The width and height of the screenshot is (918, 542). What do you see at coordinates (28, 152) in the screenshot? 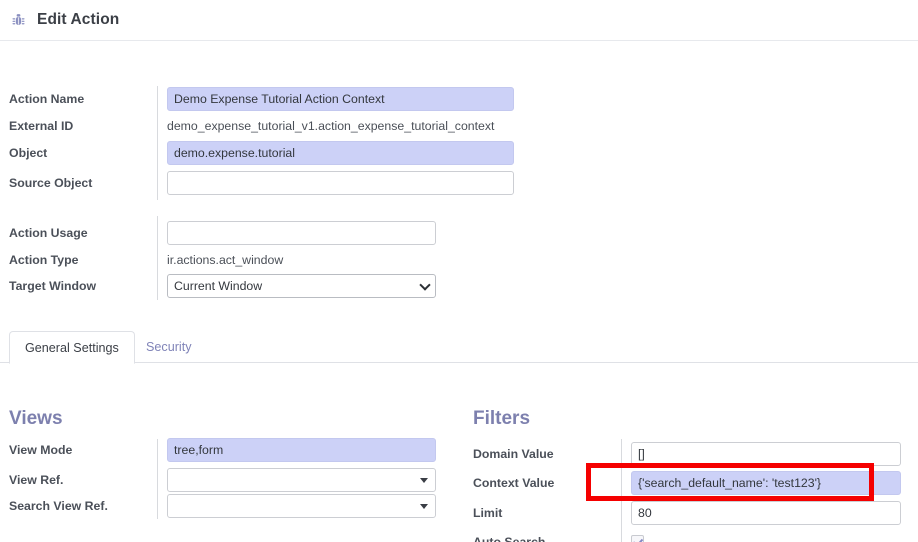
I see `label-object: Object` at bounding box center [28, 152].